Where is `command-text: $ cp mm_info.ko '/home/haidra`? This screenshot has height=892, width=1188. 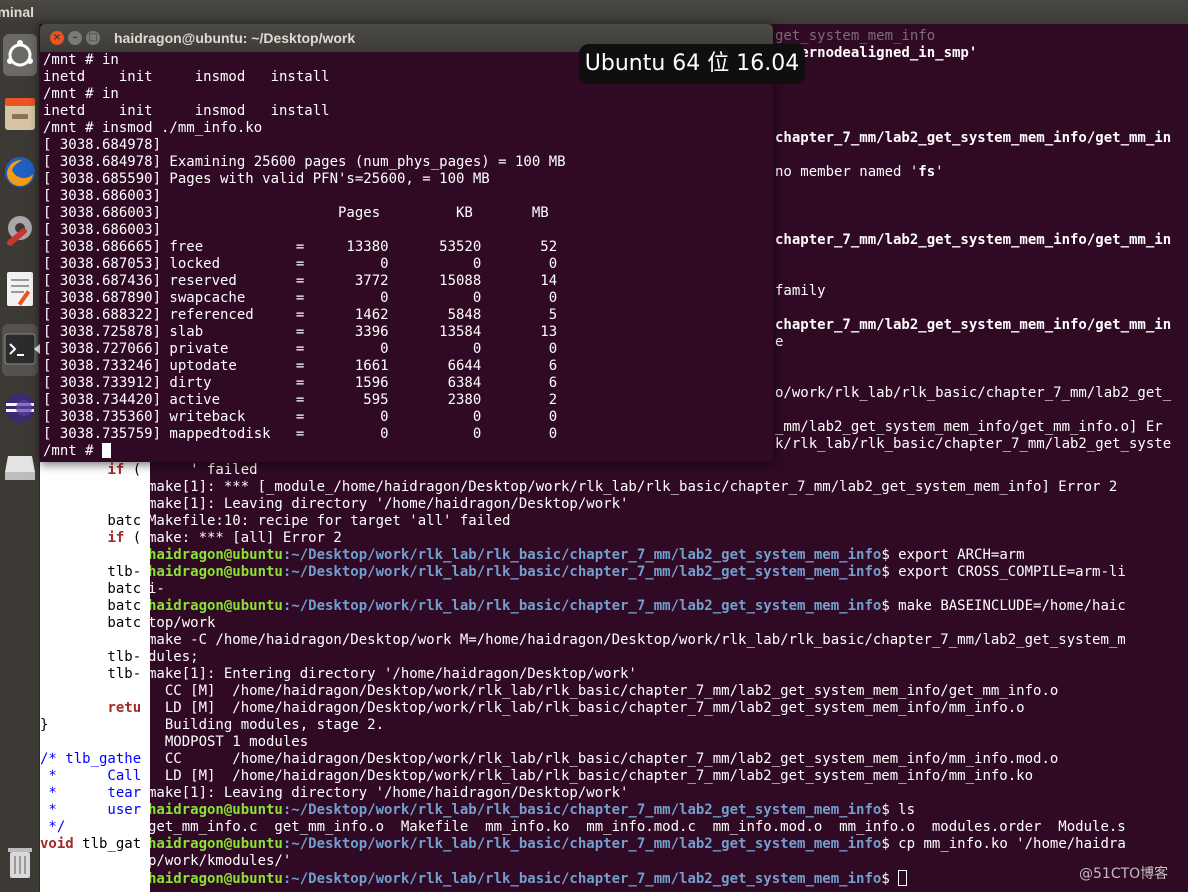
command-text: $ cp mm_info.ko '/home/haidra is located at coordinates (1003, 844).